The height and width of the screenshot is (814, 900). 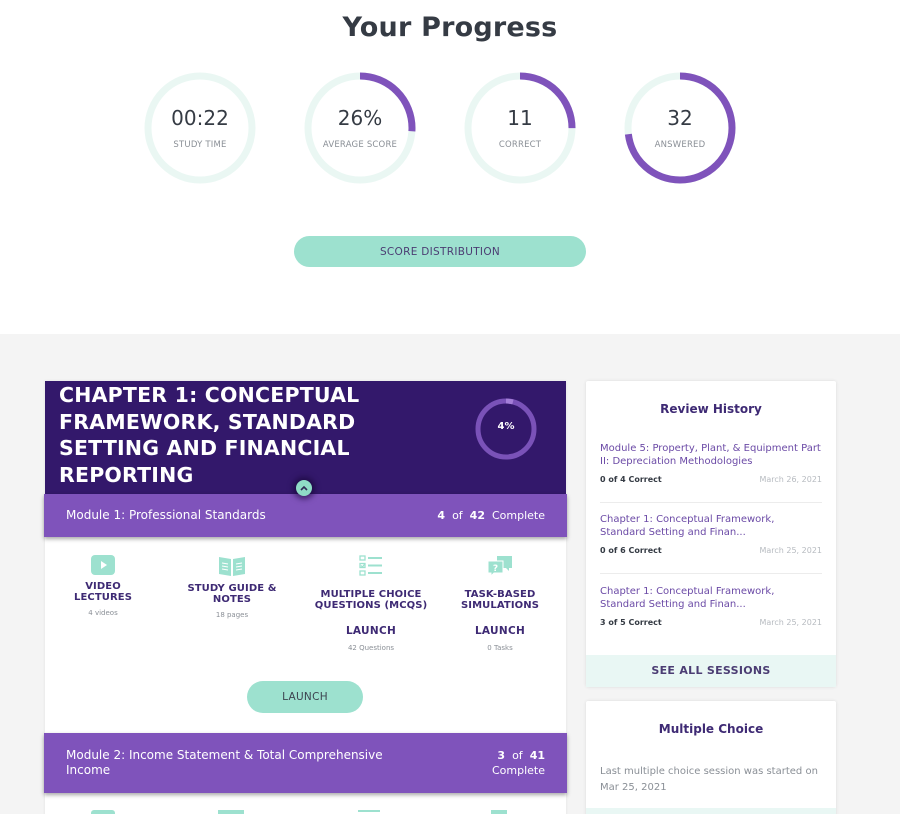 What do you see at coordinates (371, 631) in the screenshot?
I see `launch-mcqs-link: LAUNCH` at bounding box center [371, 631].